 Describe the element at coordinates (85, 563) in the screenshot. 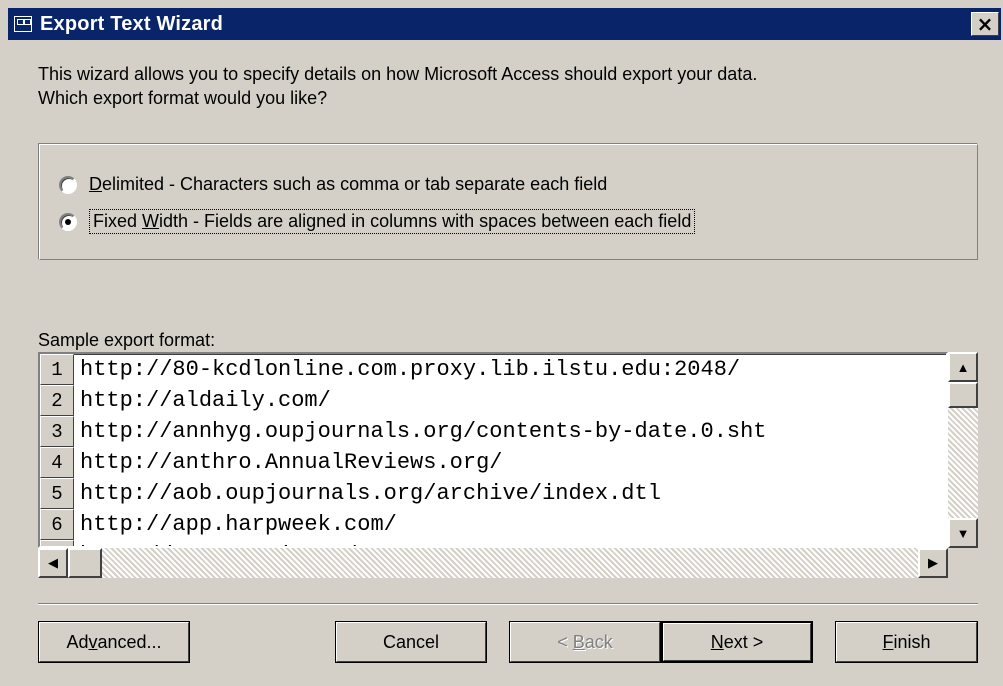

I see `horizontal-scroll-thumb` at that location.